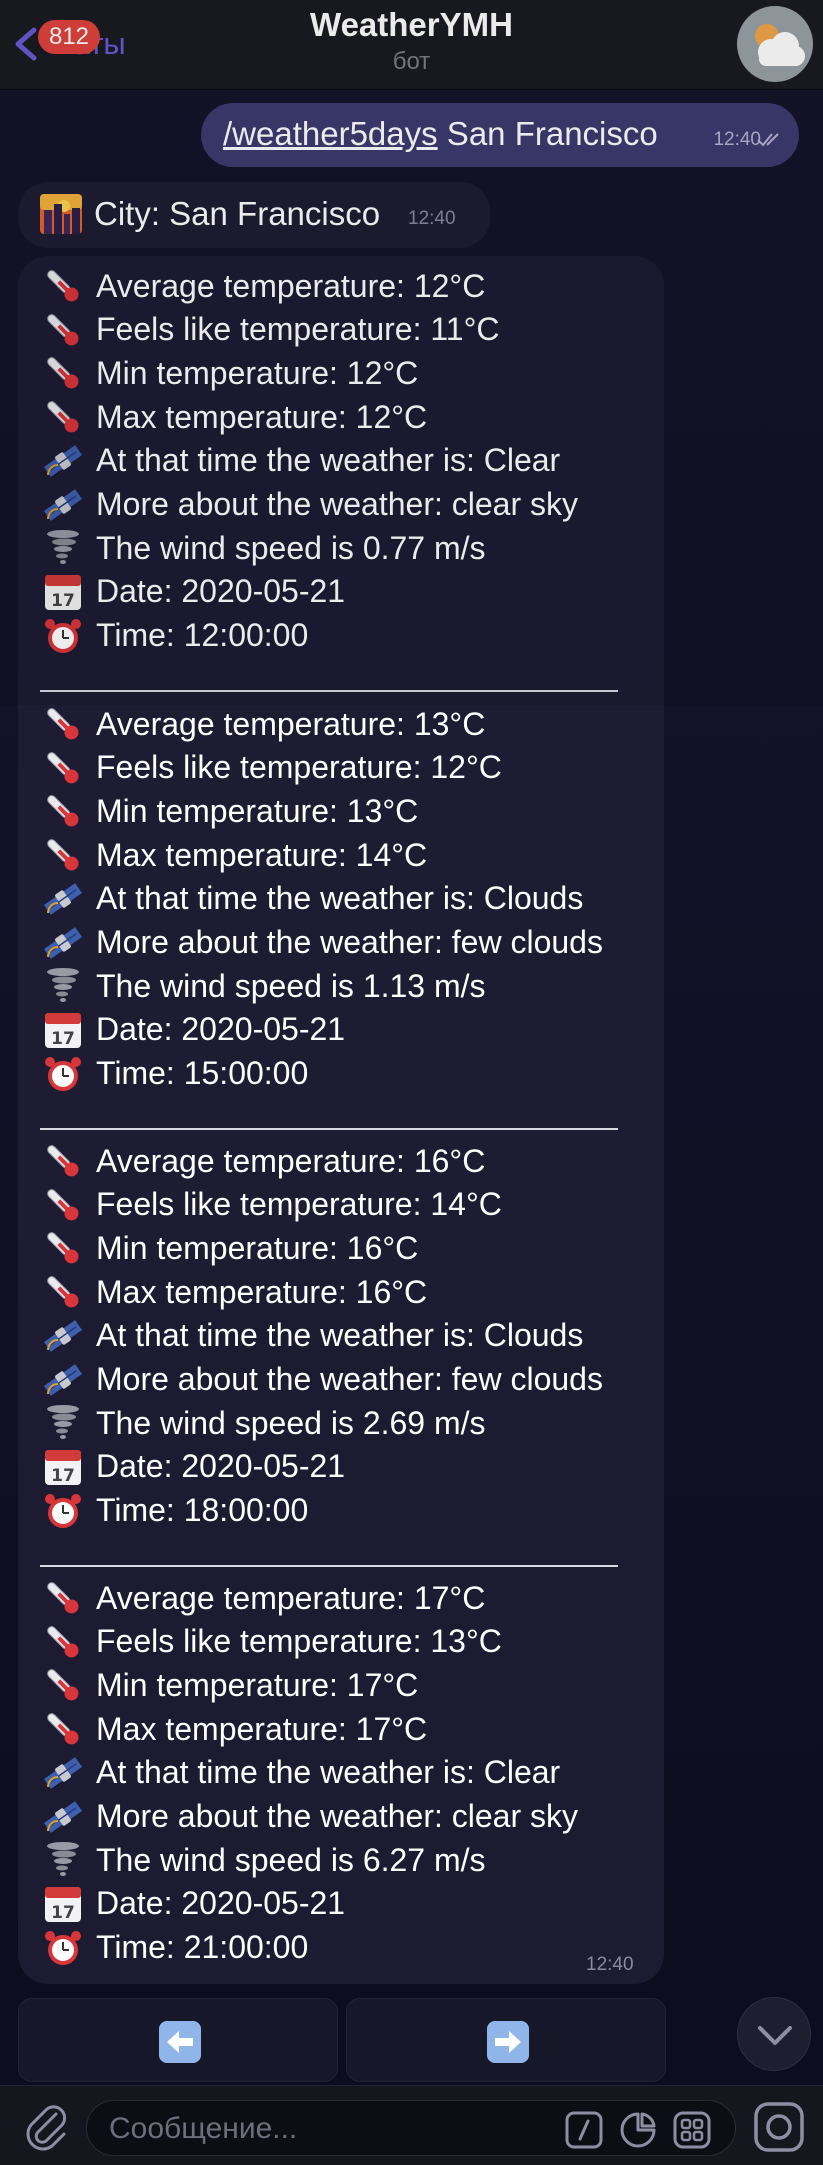 Image resolution: width=823 pixels, height=2165 pixels. I want to click on forecast-line-wind: The wind speed is 0.77 m/s, so click(264, 548).